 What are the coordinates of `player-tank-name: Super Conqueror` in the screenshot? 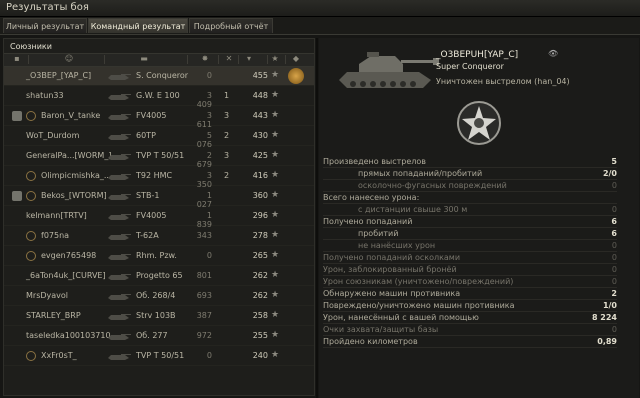 It's located at (470, 66).